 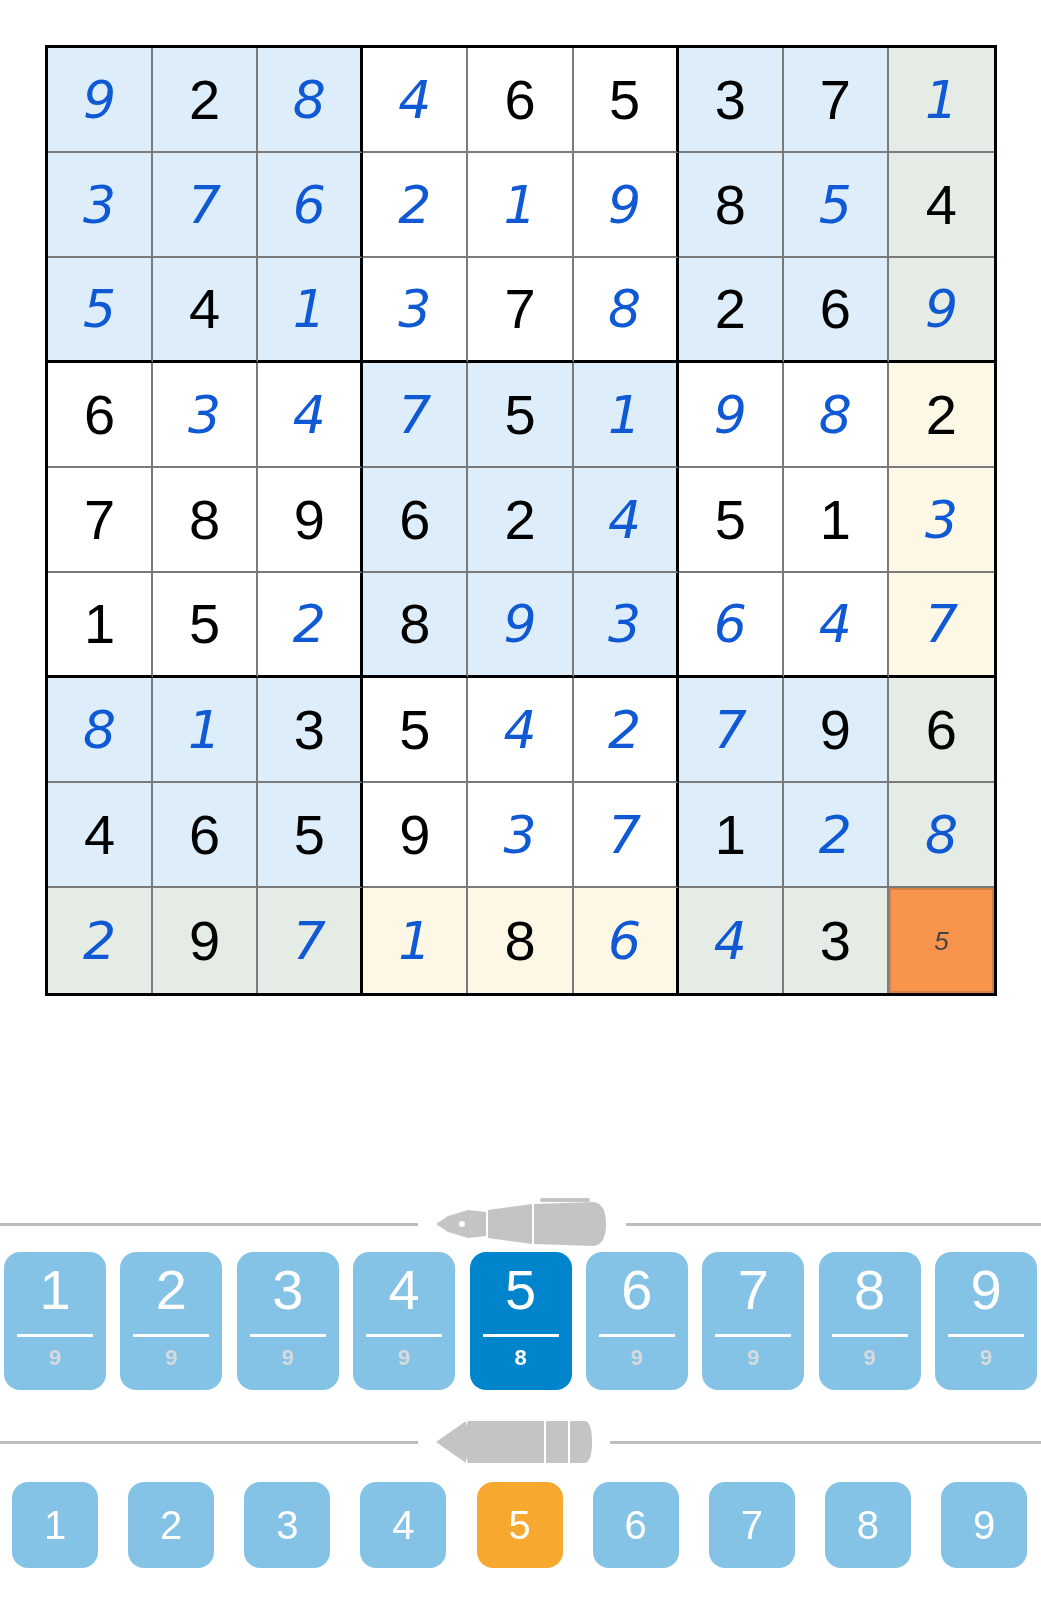 I want to click on digit-key: 5 8, so click(x=520, y=1321).